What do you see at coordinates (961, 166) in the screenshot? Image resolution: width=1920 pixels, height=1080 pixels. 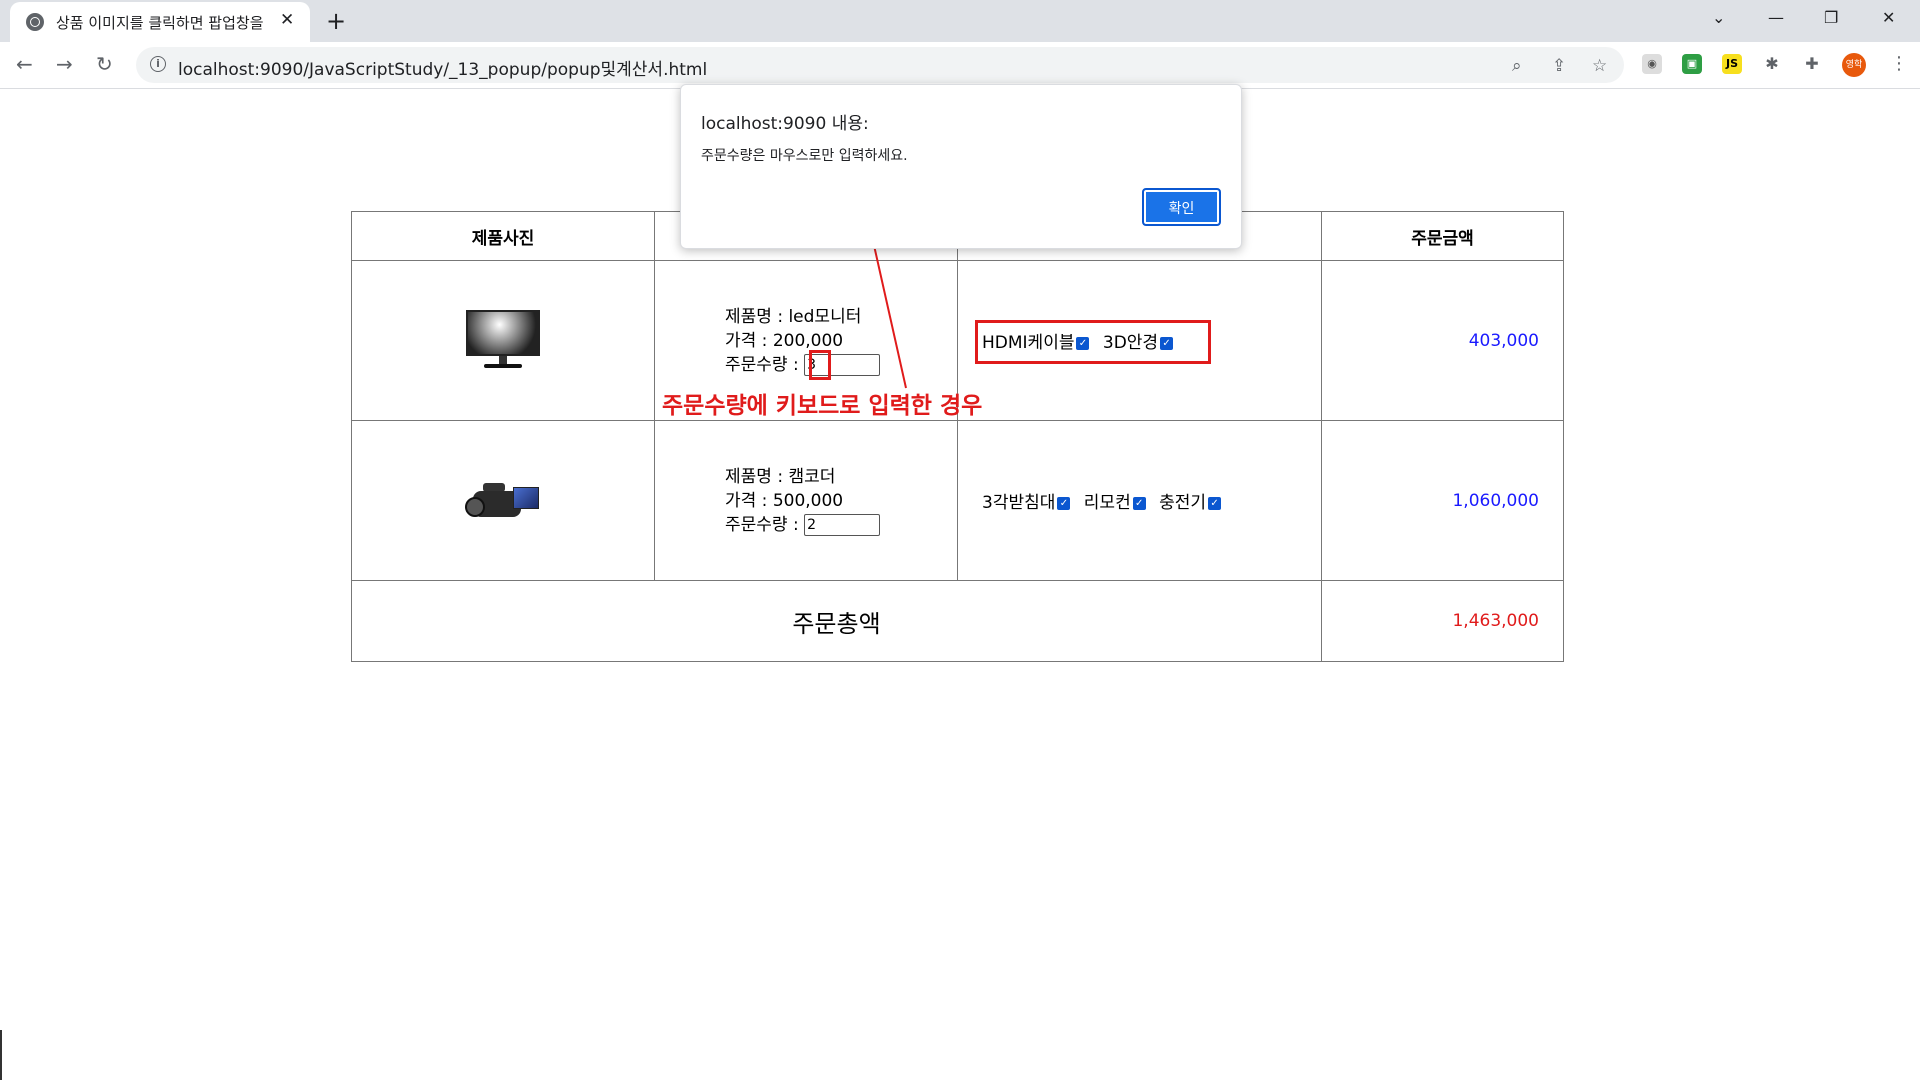 I see `alert-dialog: localhost:9090 내용: 주문수량은 마우스로만 입력하세요. 확인` at bounding box center [961, 166].